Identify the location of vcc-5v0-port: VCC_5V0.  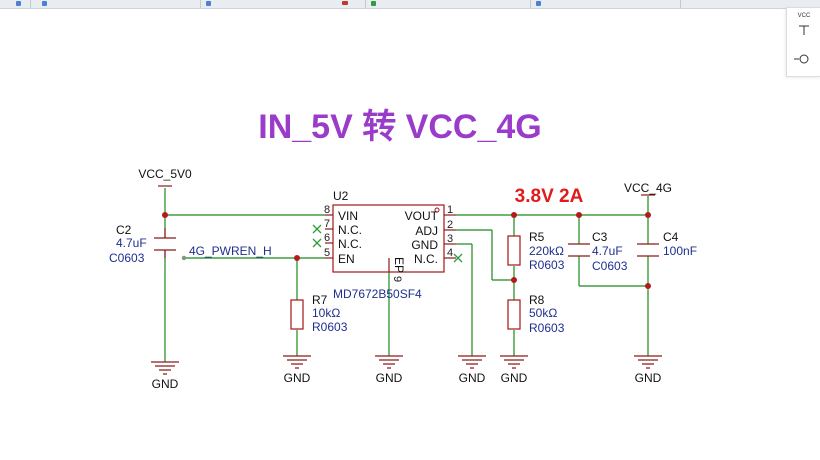
(165, 177).